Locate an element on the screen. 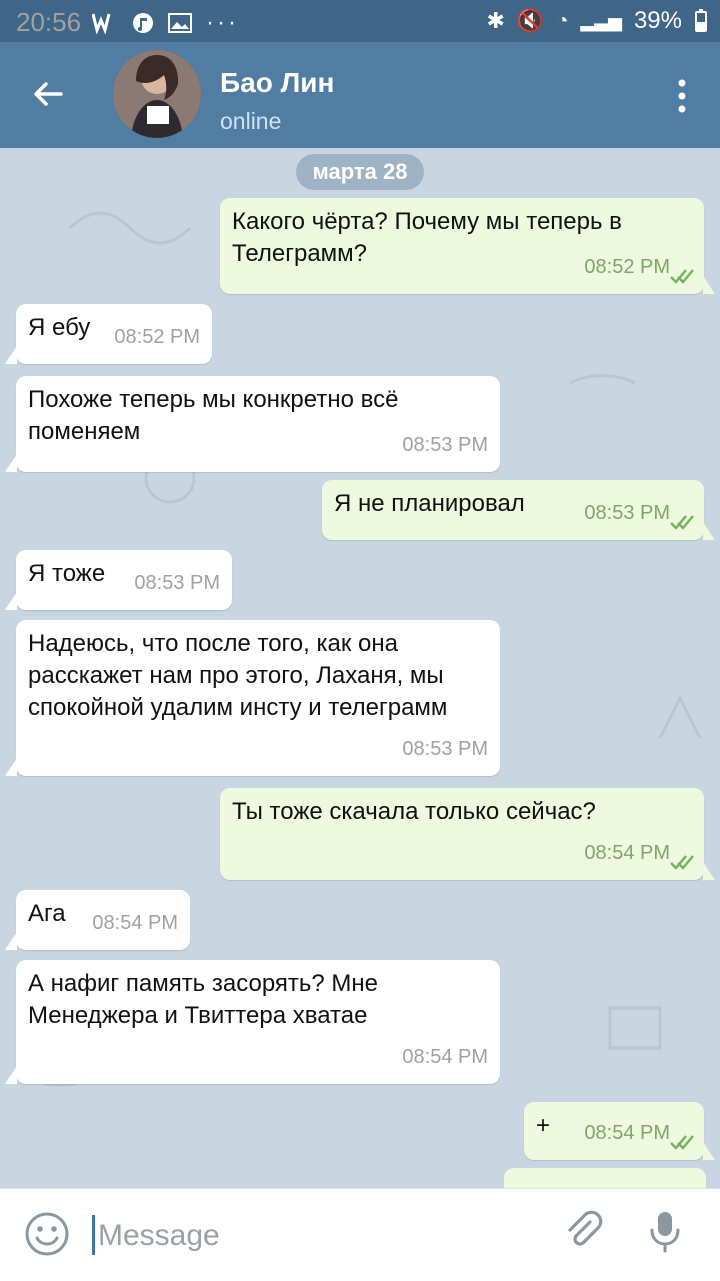 The height and width of the screenshot is (1281, 720). message-outgoing: + 08:54 PM is located at coordinates (619, 1131).